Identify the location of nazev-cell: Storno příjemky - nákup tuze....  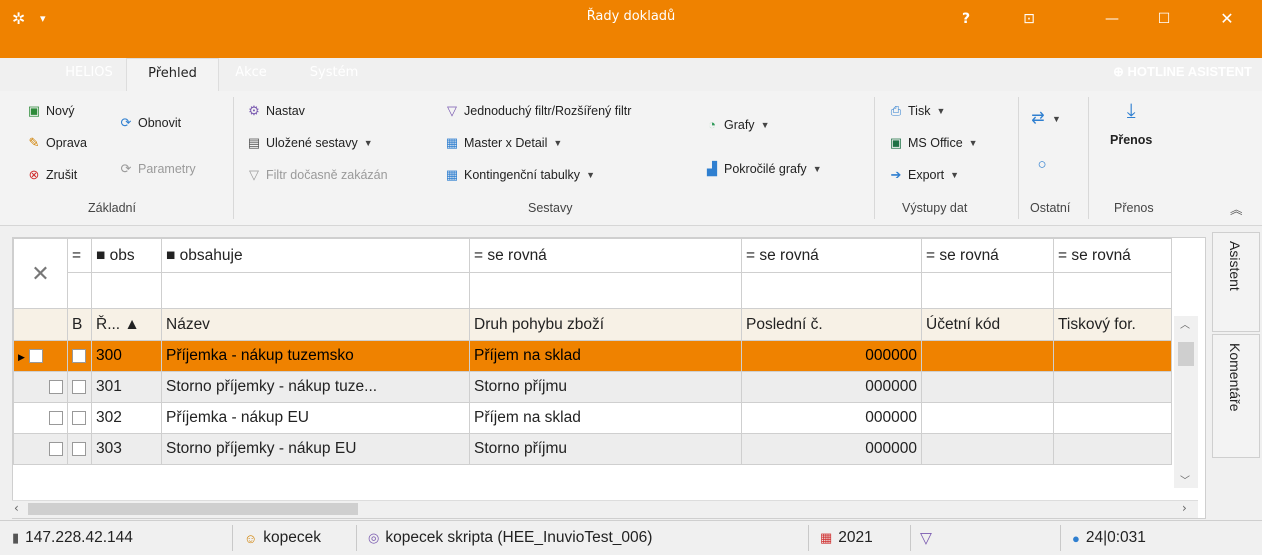
(315, 387).